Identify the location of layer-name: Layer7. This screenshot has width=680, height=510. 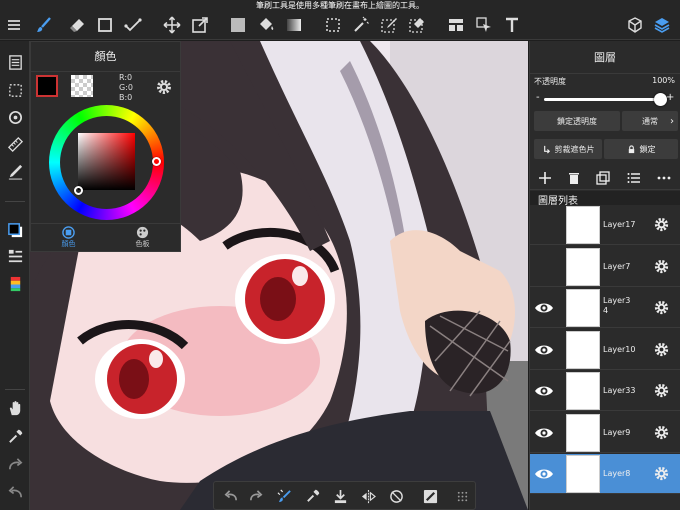
(617, 266).